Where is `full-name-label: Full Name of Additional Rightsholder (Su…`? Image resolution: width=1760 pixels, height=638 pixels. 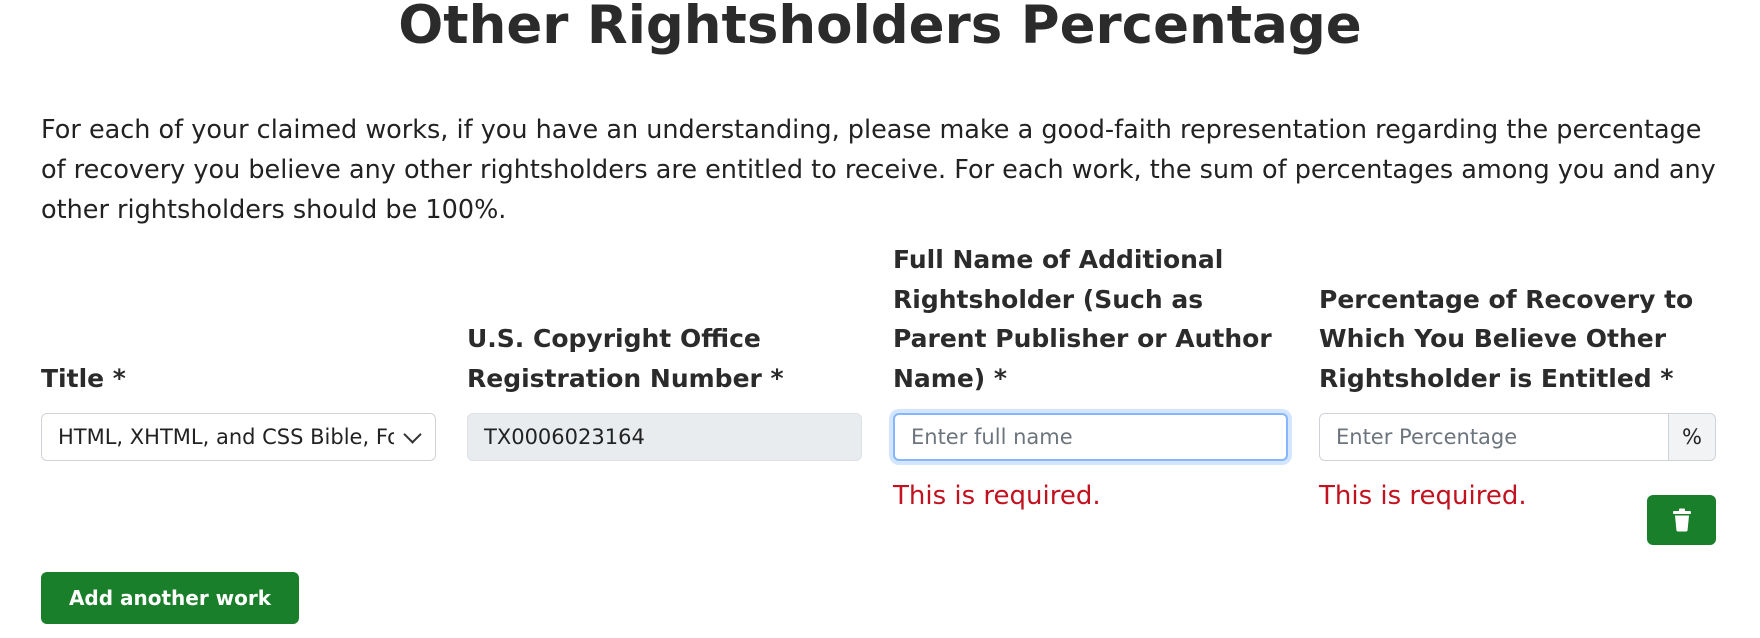
full-name-label: Full Name of Additional Rightsholder (Su… is located at coordinates (1082, 319).